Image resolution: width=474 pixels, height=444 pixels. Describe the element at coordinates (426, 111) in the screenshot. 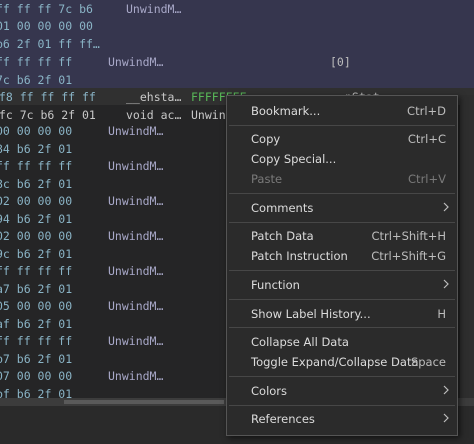

I see `menu-item-shortcut: Ctrl+D` at that location.